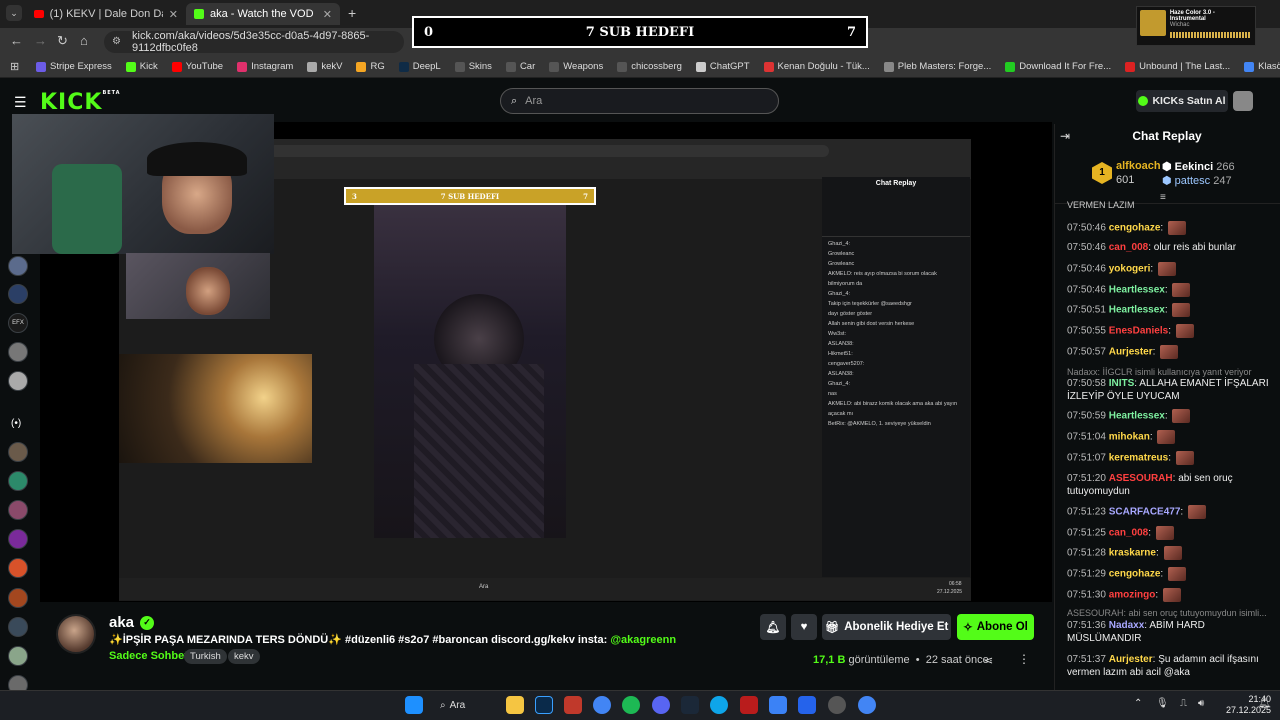  What do you see at coordinates (690, 705) in the screenshot?
I see `steam-icon` at bounding box center [690, 705].